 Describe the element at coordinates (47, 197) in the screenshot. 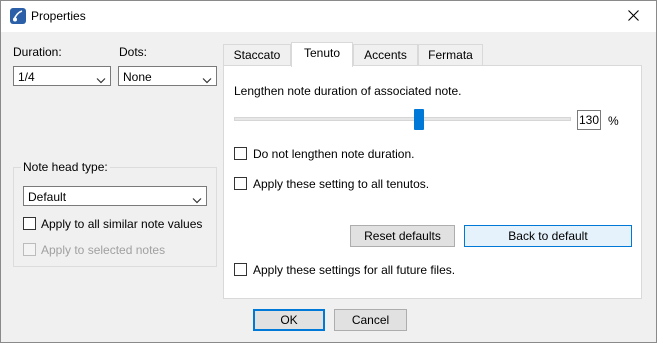

I see `note-head-value: Default` at that location.